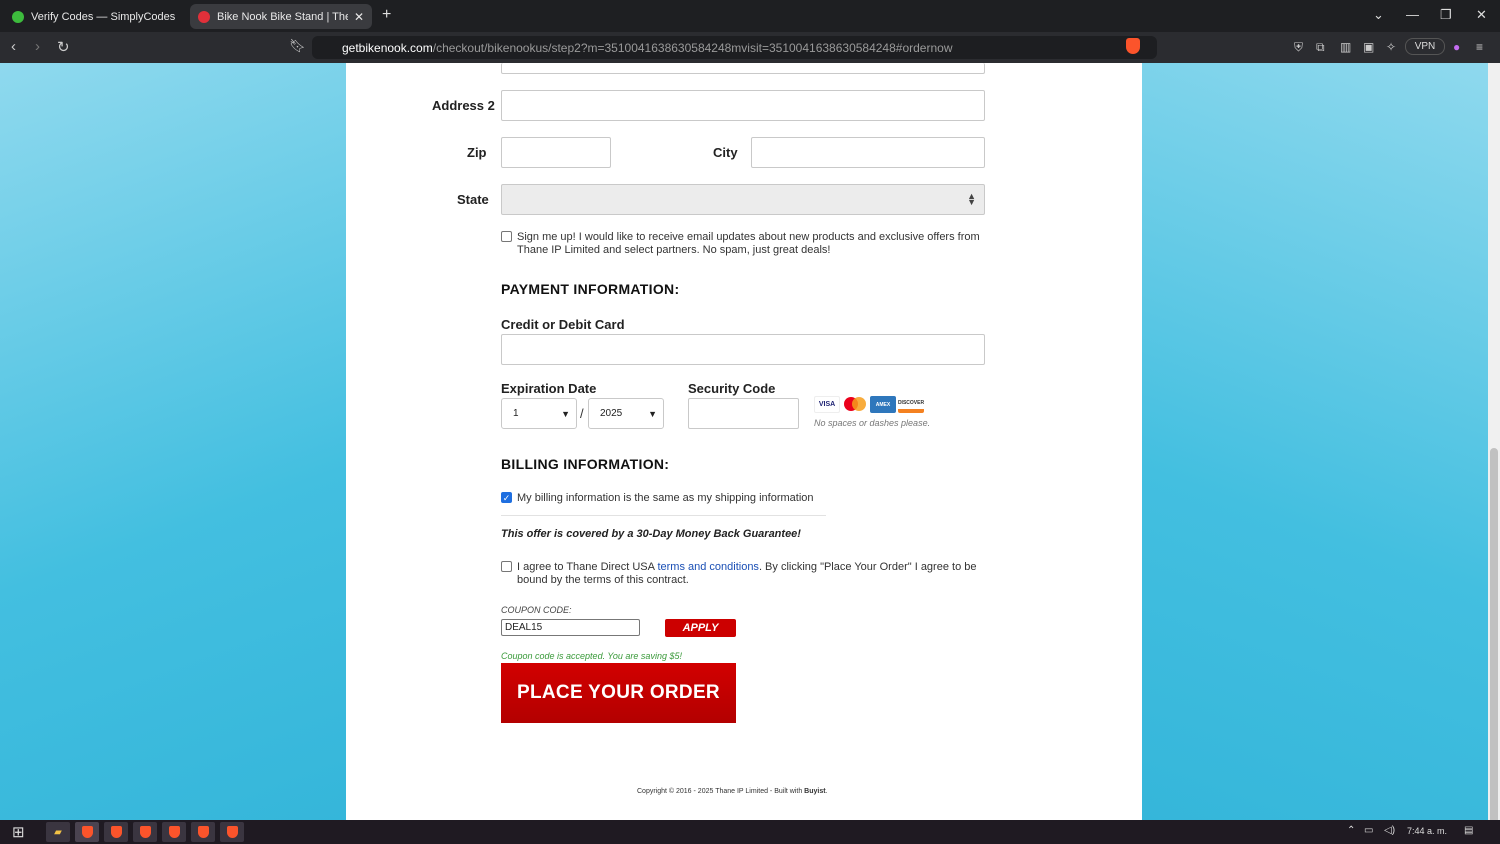 This screenshot has height=844, width=1500. I want to click on security-code-field, so click(743, 413).